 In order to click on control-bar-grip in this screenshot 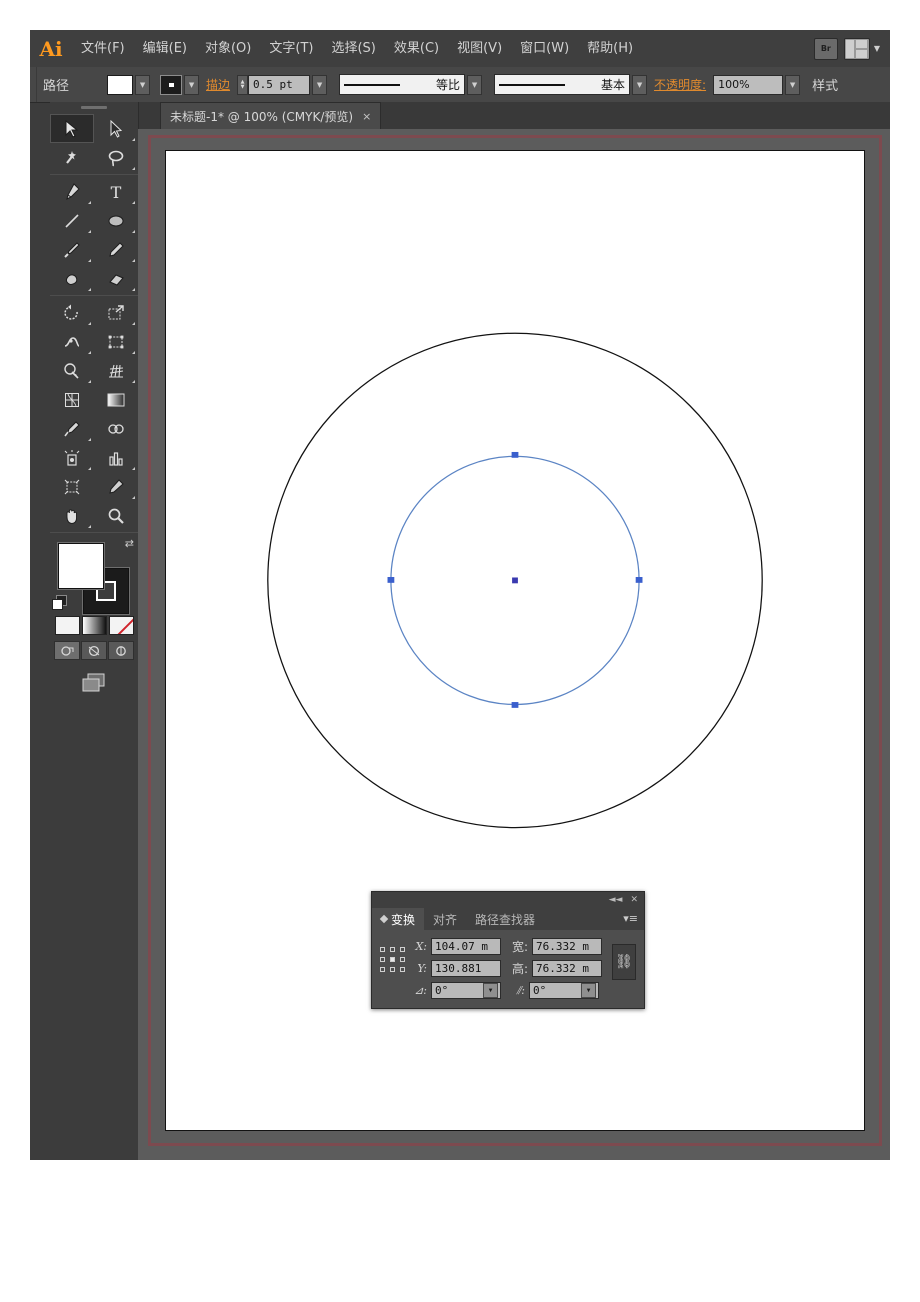, I will do `click(33, 84)`.